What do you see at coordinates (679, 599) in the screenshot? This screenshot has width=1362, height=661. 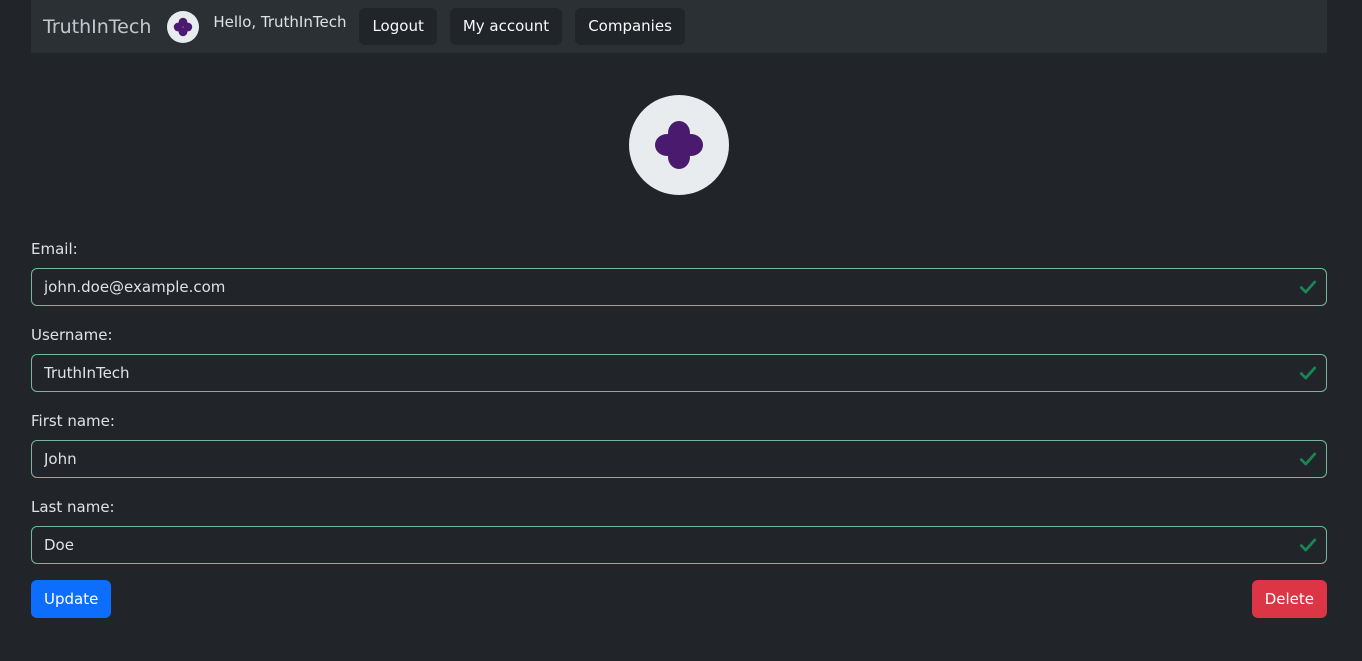 I see `form-actions: Update Delete` at bounding box center [679, 599].